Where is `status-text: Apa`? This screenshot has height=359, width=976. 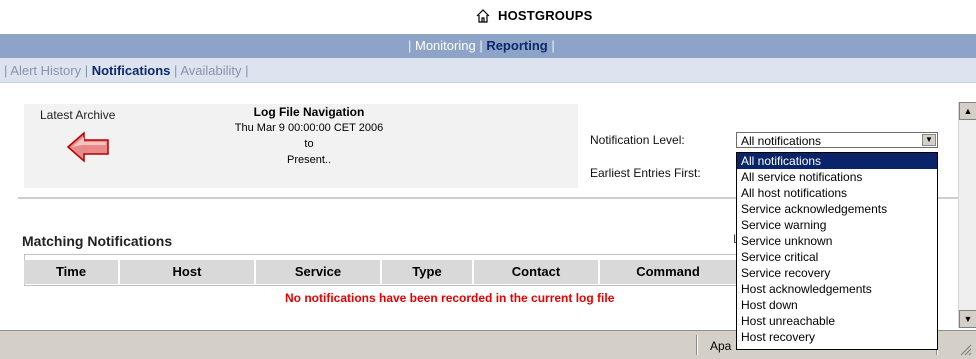
status-text: Apa is located at coordinates (721, 346).